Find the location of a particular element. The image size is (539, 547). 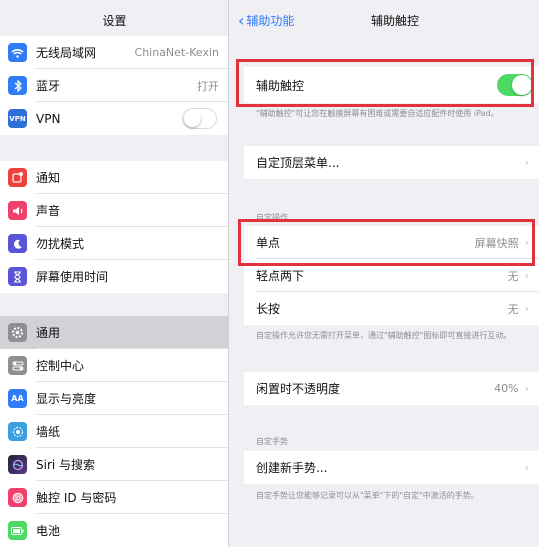

double-tap-value: 无 is located at coordinates (513, 276).